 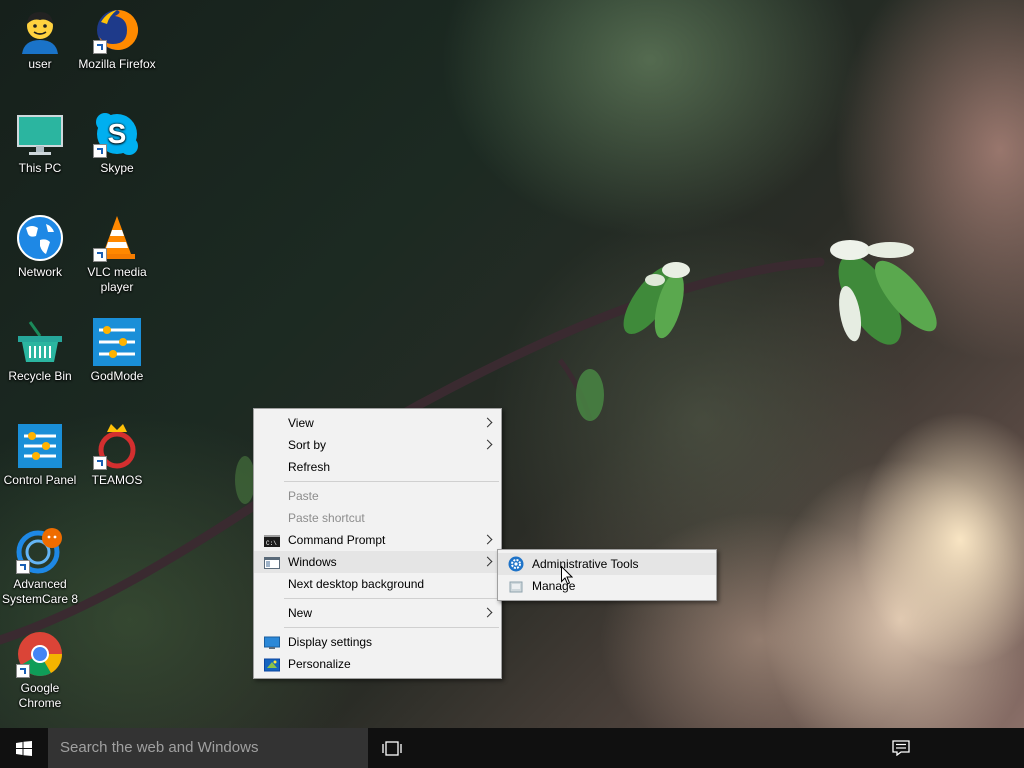 I want to click on desktop-icon-label: user, so click(x=40, y=64).